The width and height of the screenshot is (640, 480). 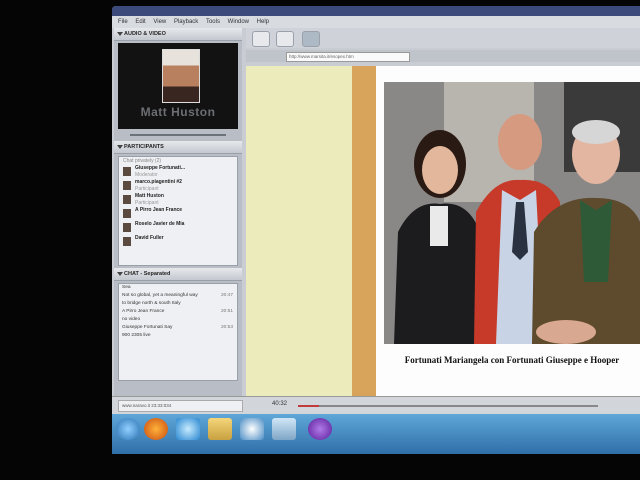 I want to click on menu-playback: Playback, so click(x=186, y=22).